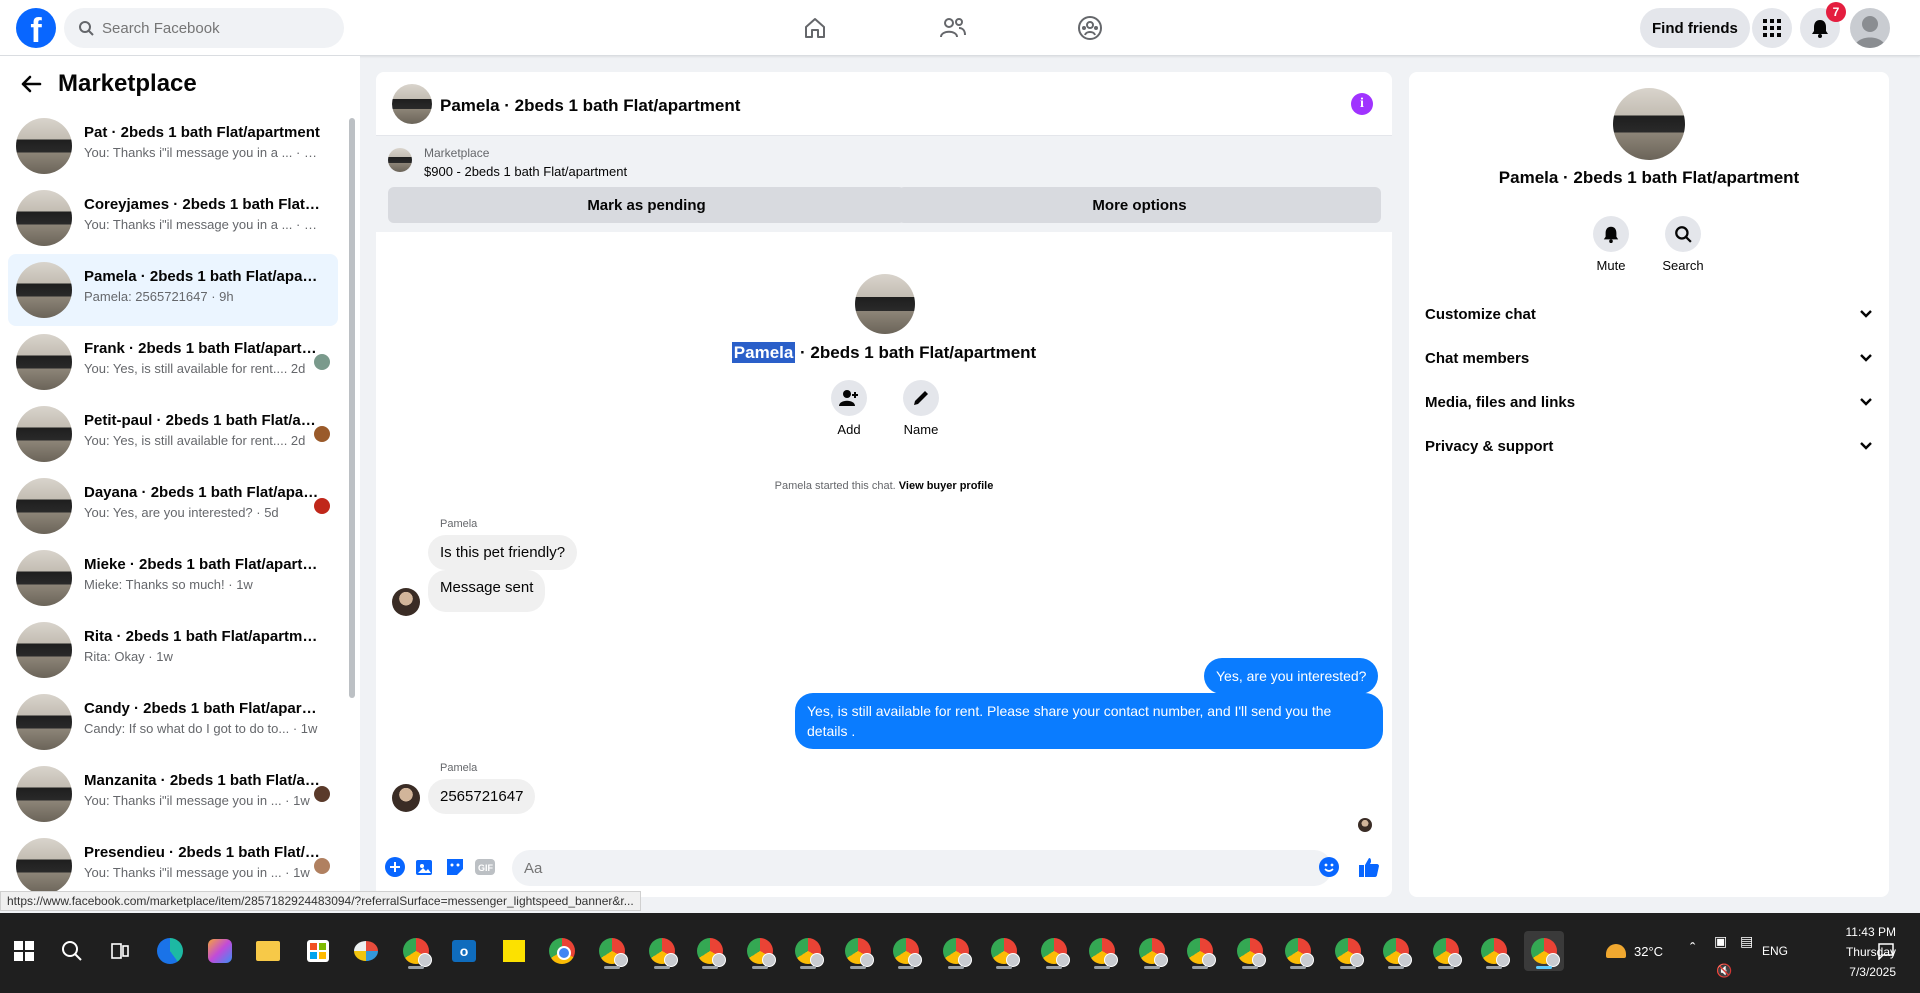 The height and width of the screenshot is (993, 1920). What do you see at coordinates (946, 486) in the screenshot?
I see `view-buyer-profile-link: View buyer profile` at bounding box center [946, 486].